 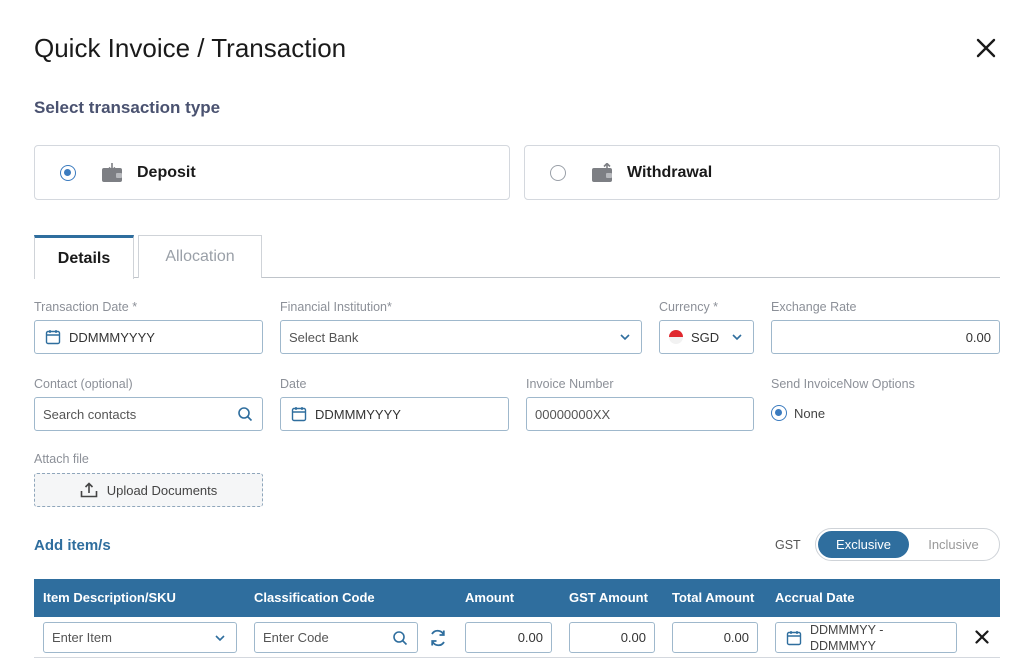 What do you see at coordinates (602, 172) in the screenshot?
I see `wallet-out-icon` at bounding box center [602, 172].